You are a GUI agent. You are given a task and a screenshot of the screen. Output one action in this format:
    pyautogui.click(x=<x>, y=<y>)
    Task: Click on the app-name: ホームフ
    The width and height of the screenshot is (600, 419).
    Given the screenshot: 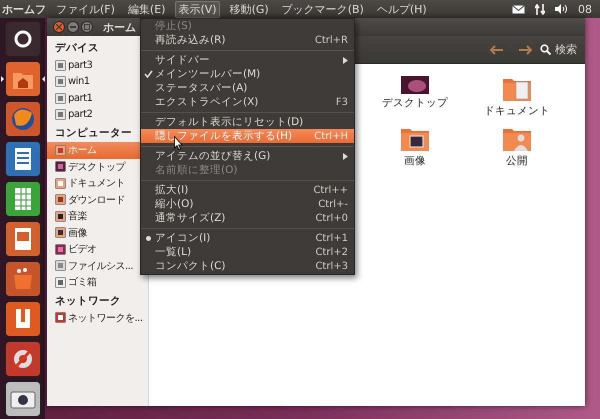 What is the action you would take?
    pyautogui.click(x=24, y=9)
    